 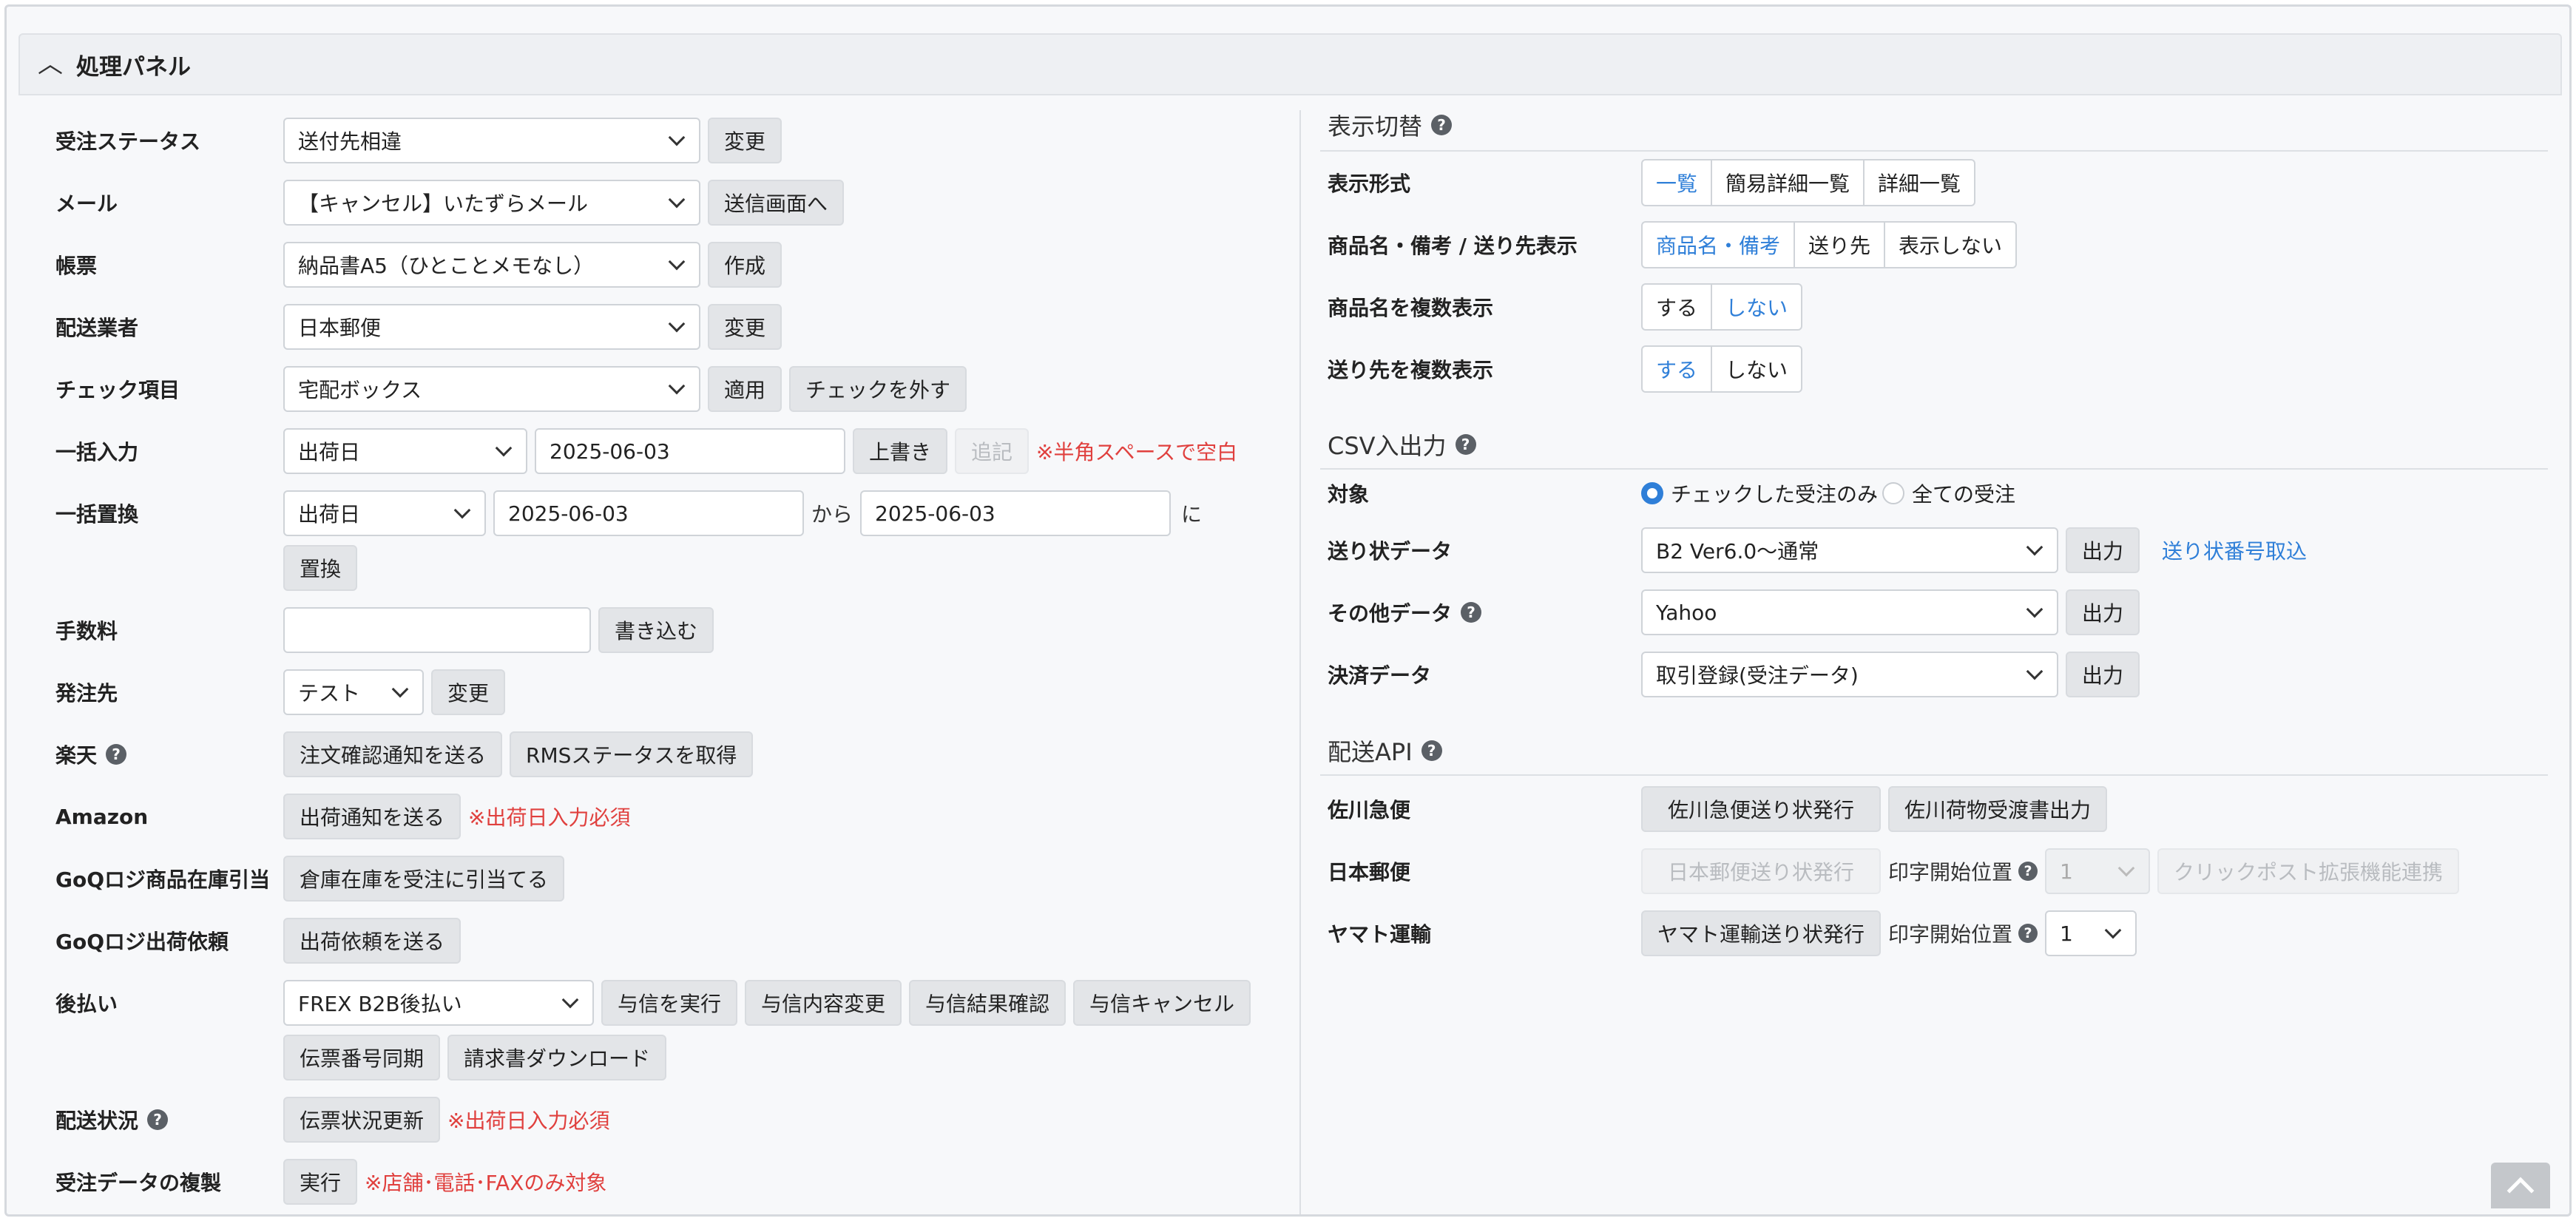 I want to click on slip-sync-button: 伝票番号同期, so click(x=362, y=1057).